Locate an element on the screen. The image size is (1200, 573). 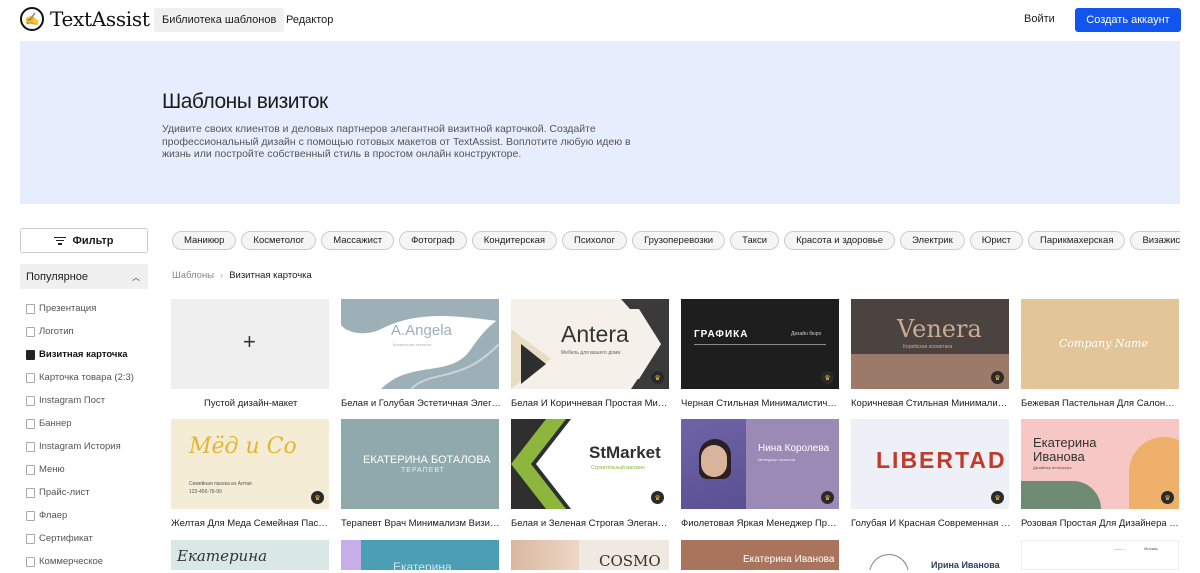
breadcrumb: Шаблоны › Визитная карточка is located at coordinates (242, 275).